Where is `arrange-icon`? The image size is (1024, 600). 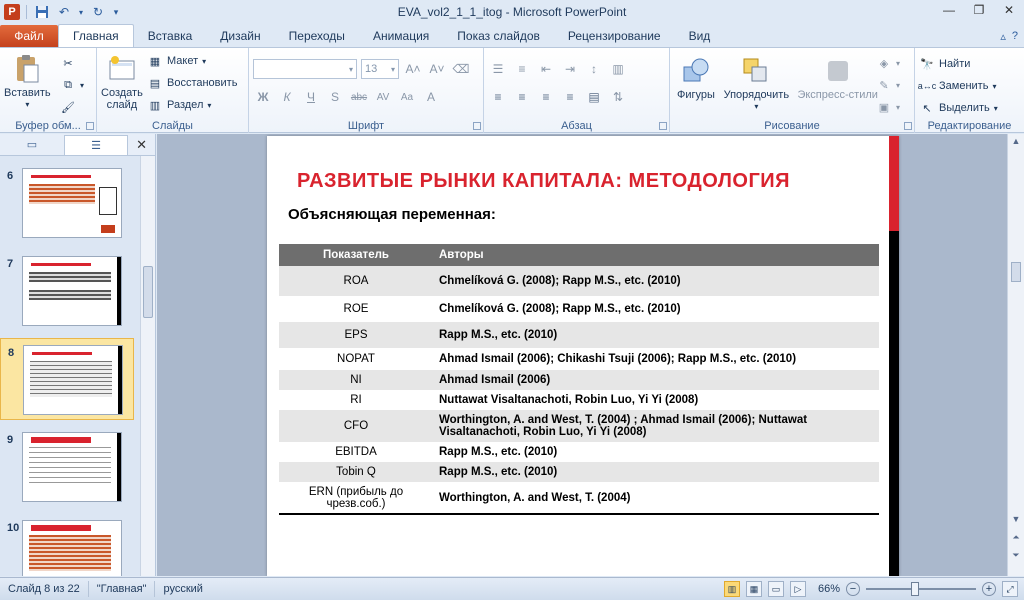 arrange-icon is located at coordinates (755, 70).